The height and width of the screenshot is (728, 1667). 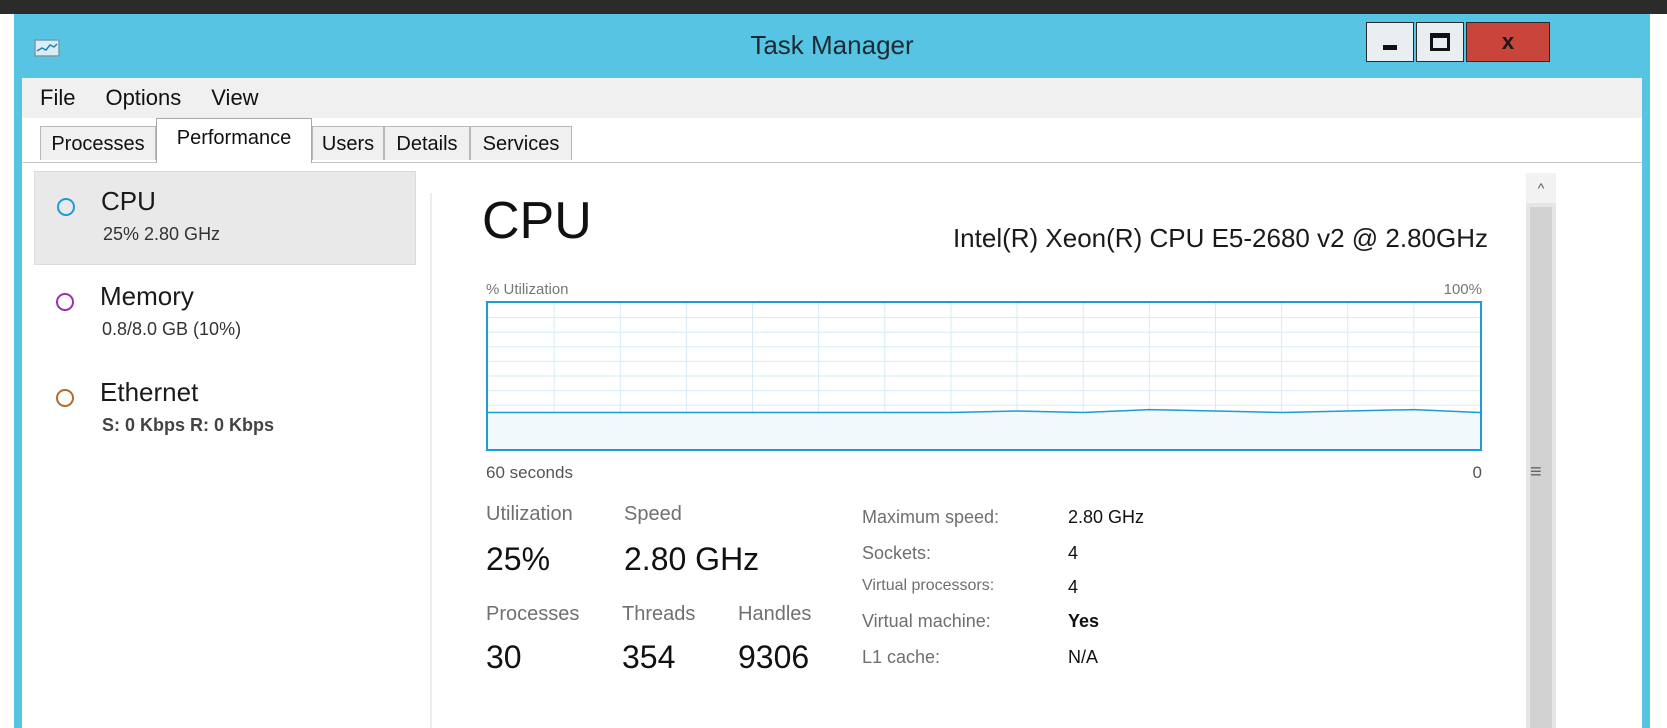 What do you see at coordinates (529, 514) in the screenshot?
I see `utilization-label: Utilization` at bounding box center [529, 514].